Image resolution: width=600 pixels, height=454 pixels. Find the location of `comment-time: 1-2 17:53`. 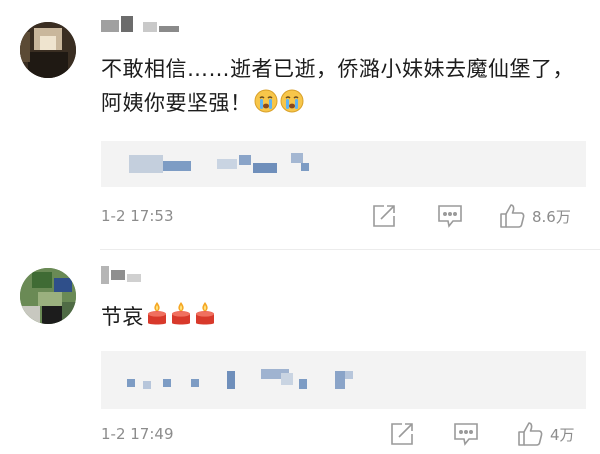

comment-time: 1-2 17:53 is located at coordinates (137, 216).